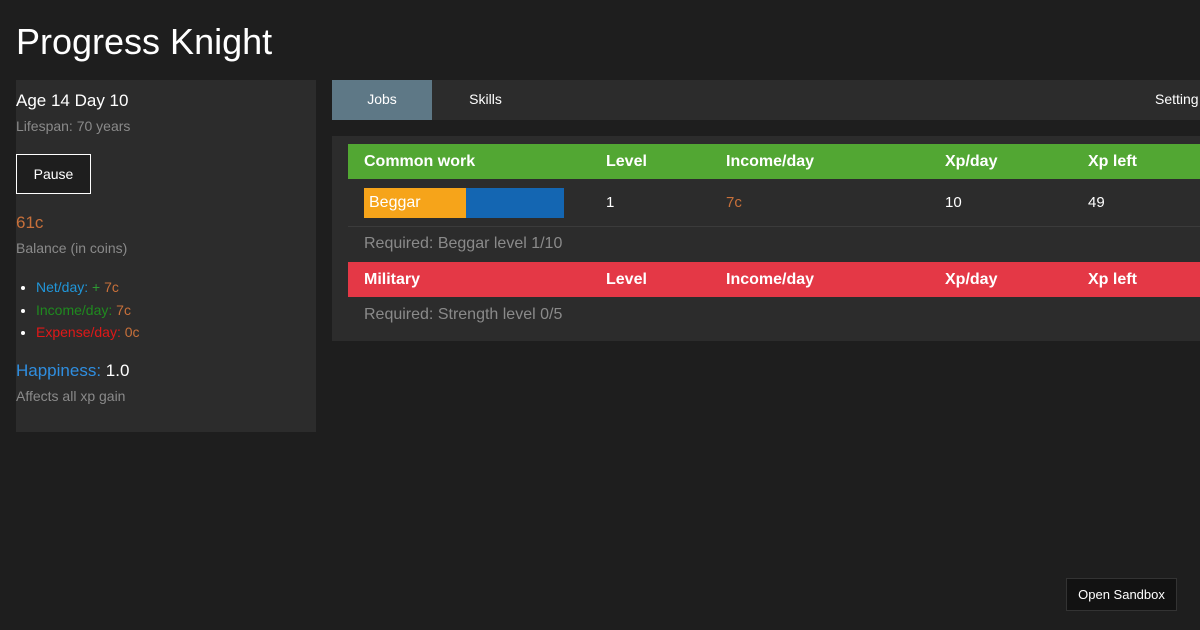 This screenshot has height=630, width=1200. I want to click on open-sandbox-button: Open Sandbox, so click(1121, 594).